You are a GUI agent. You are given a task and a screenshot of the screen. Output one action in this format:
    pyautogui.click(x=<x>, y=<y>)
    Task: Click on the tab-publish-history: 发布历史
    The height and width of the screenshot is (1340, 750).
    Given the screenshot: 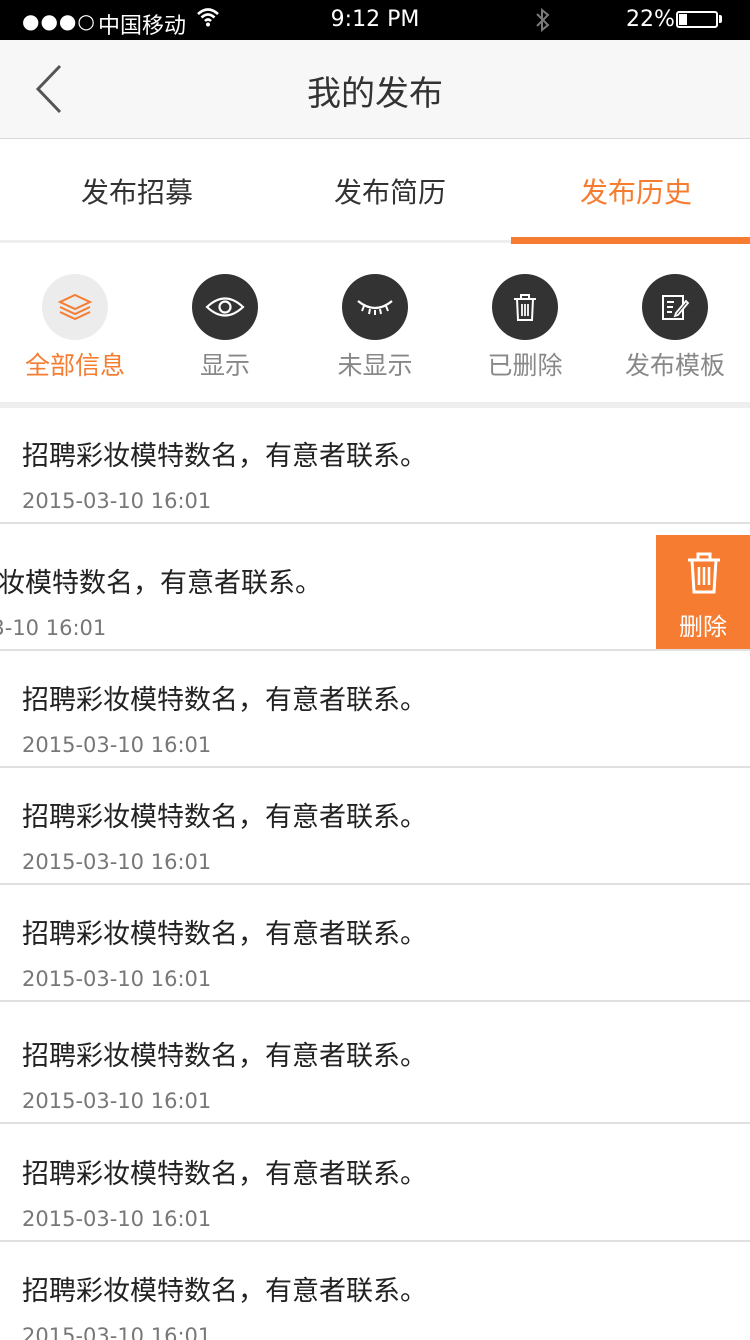 What is the action you would take?
    pyautogui.click(x=630, y=191)
    